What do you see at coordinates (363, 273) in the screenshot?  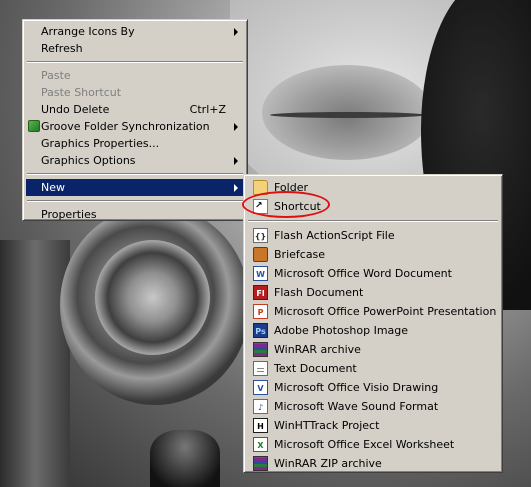 I see `submenu-item-label: Microsoft Office Word Document` at bounding box center [363, 273].